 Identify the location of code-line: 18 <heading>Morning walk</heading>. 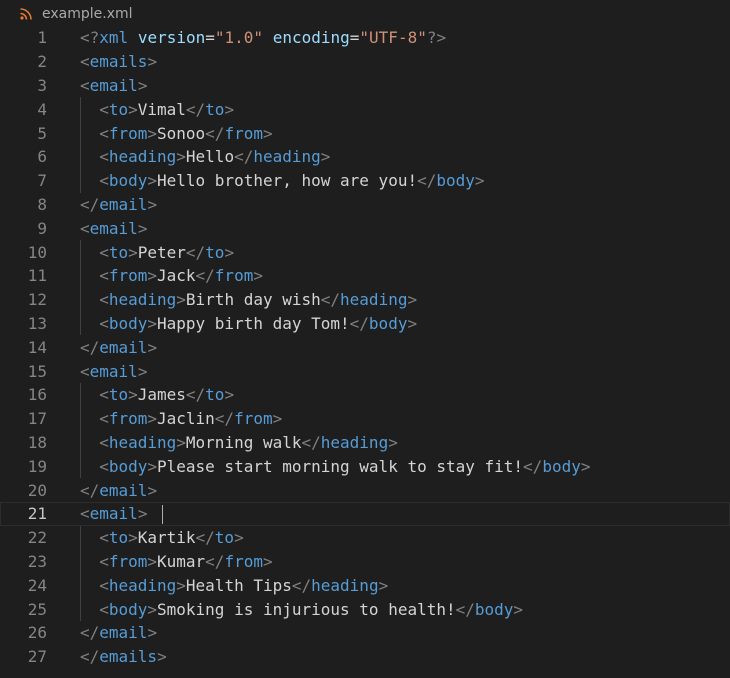
(365, 442).